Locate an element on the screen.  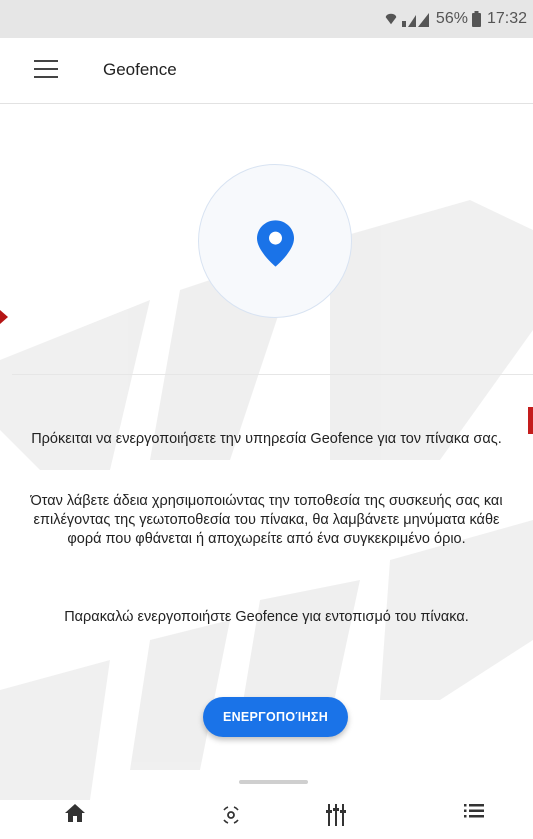
page-title: Geofence is located at coordinates (140, 69).